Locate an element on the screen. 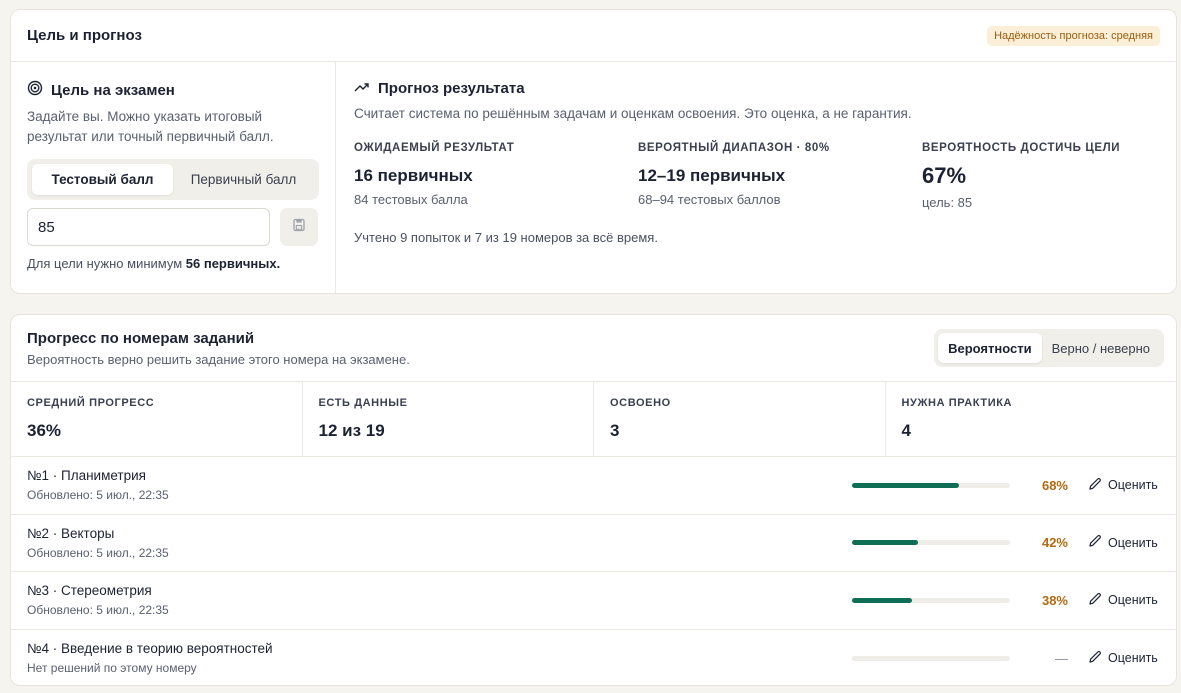 The height and width of the screenshot is (693, 1181). forecast-title: Прогноз результата is located at coordinates (451, 88).